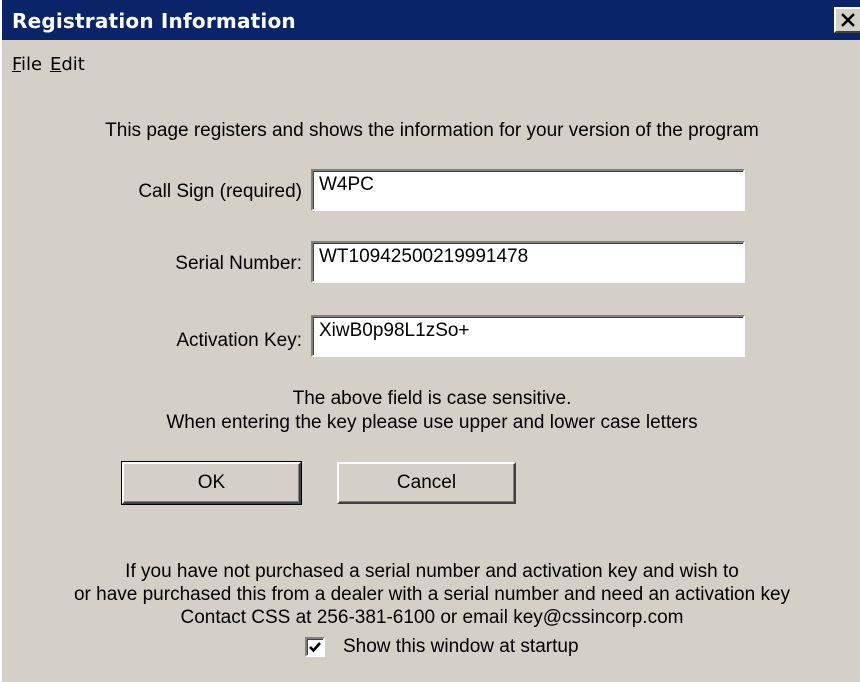 This screenshot has width=860, height=682. What do you see at coordinates (847, 20) in the screenshot?
I see `close-button` at bounding box center [847, 20].